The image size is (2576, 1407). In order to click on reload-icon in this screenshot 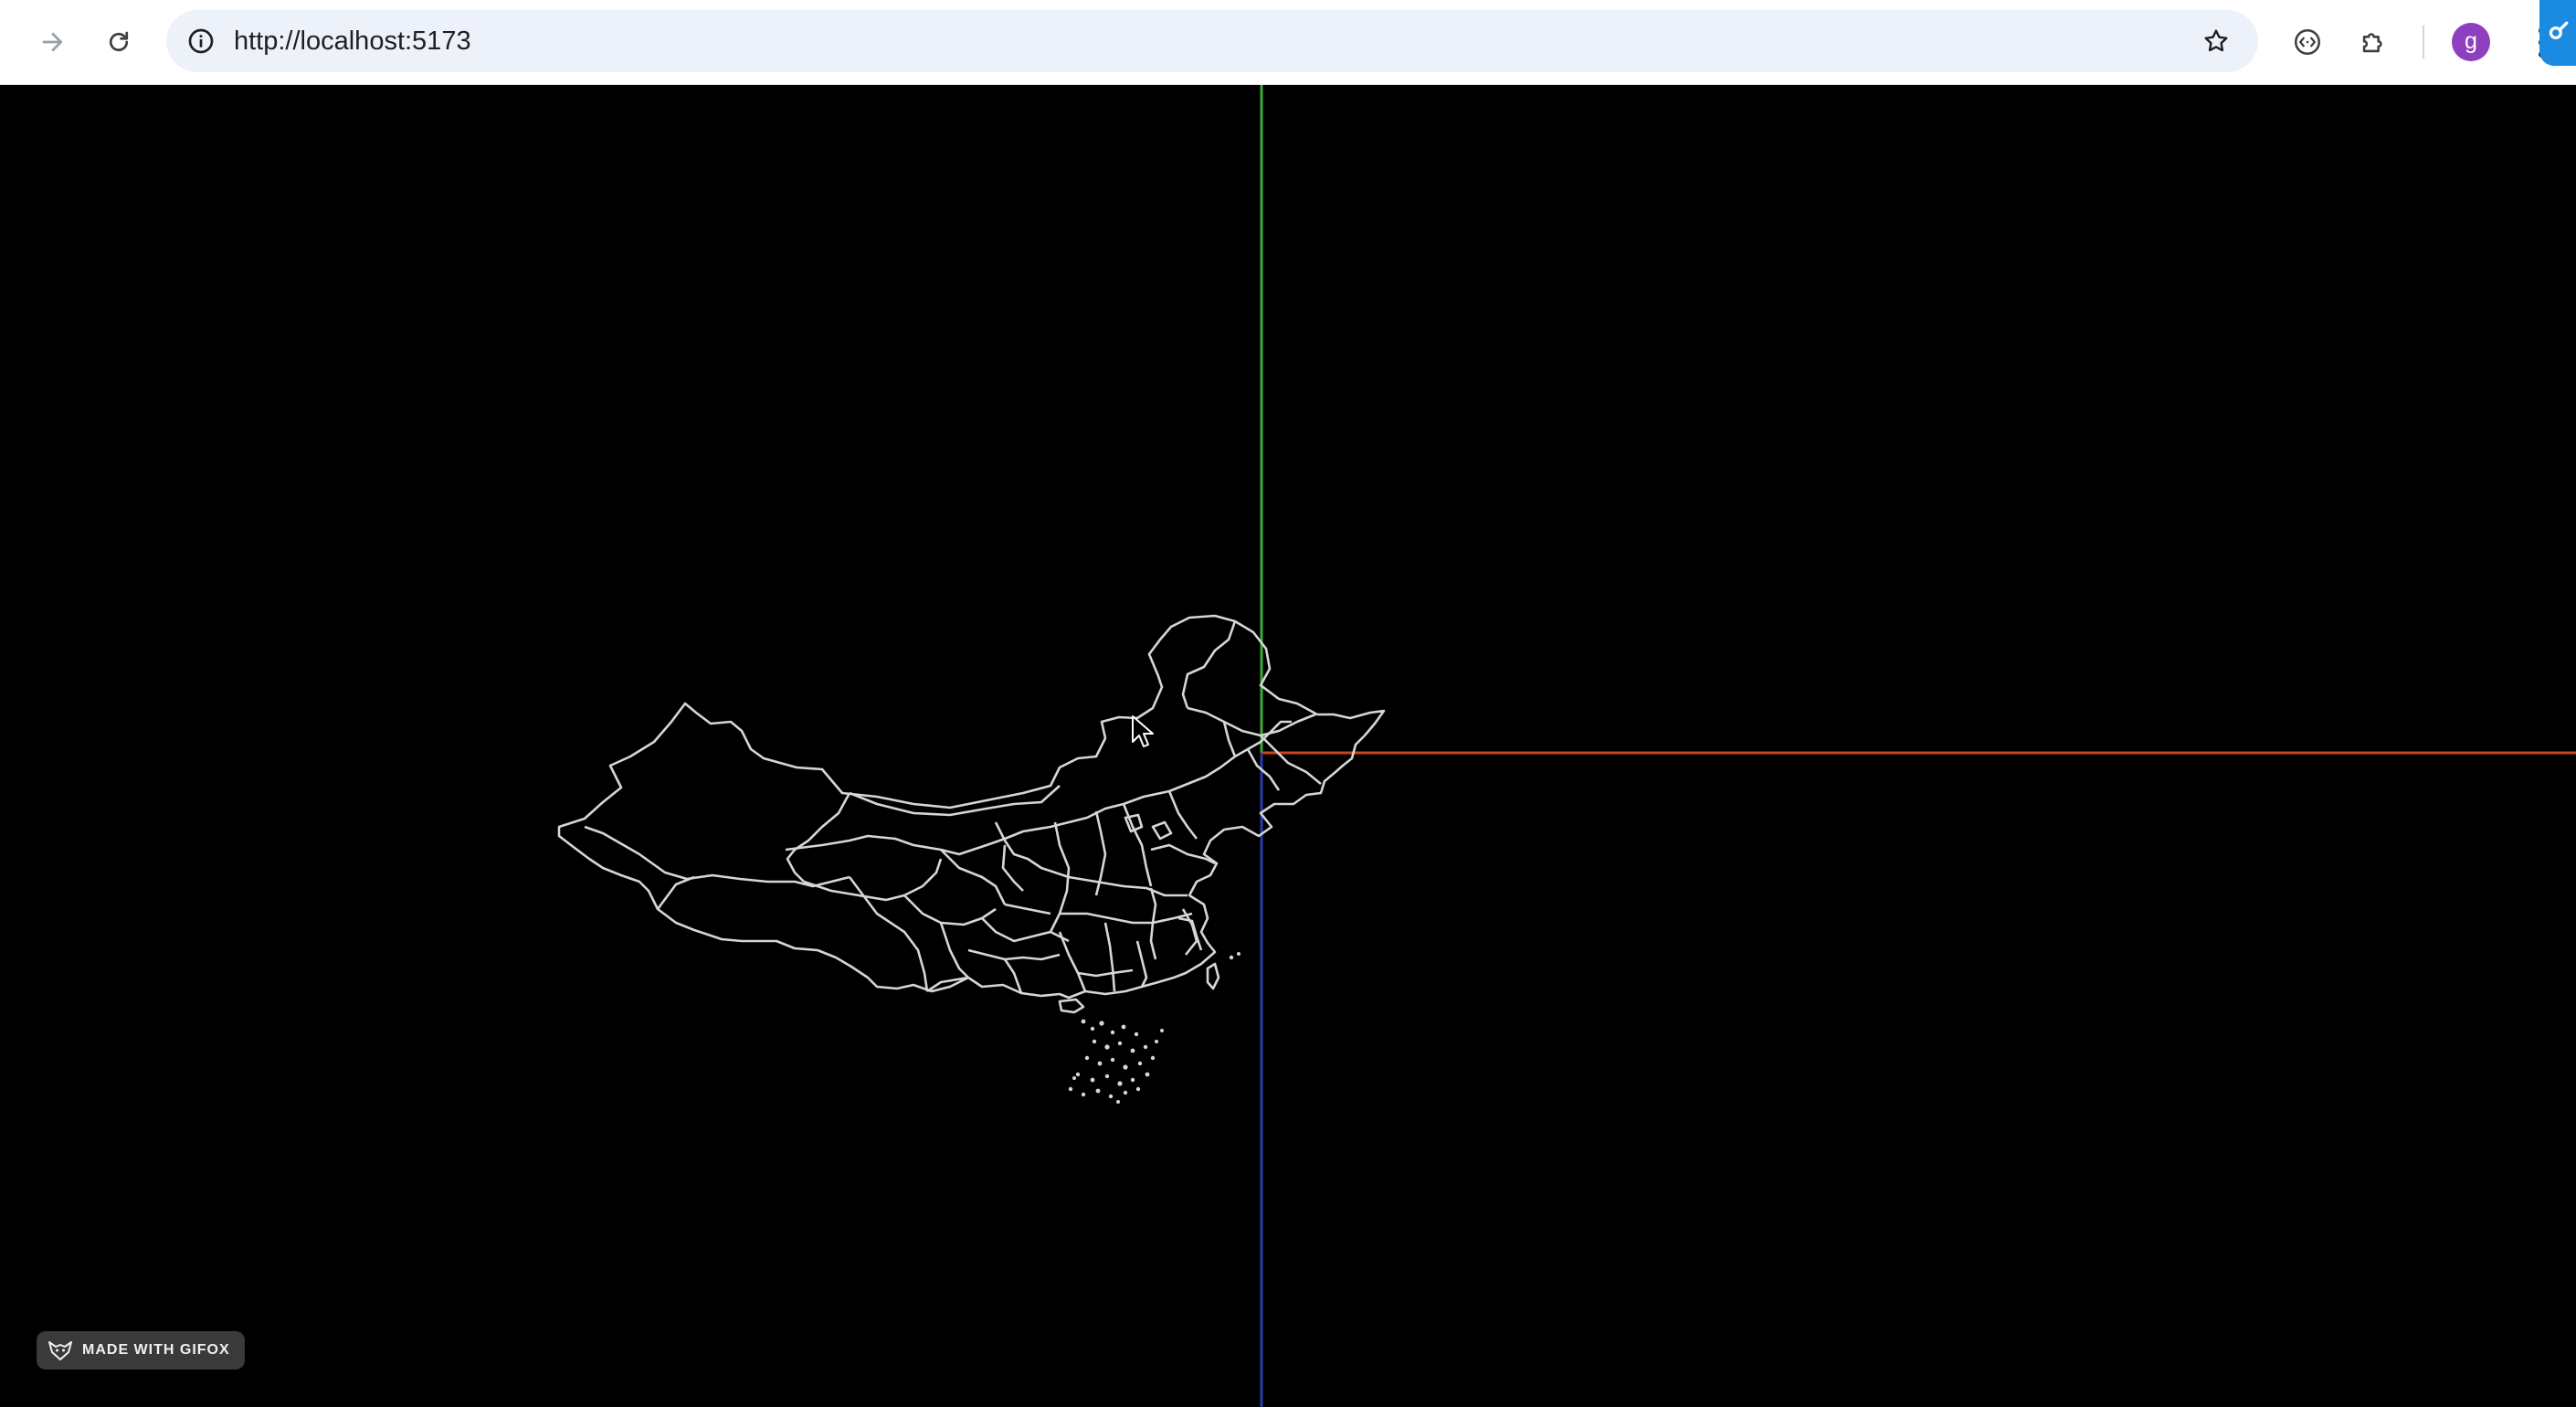, I will do `click(119, 41)`.